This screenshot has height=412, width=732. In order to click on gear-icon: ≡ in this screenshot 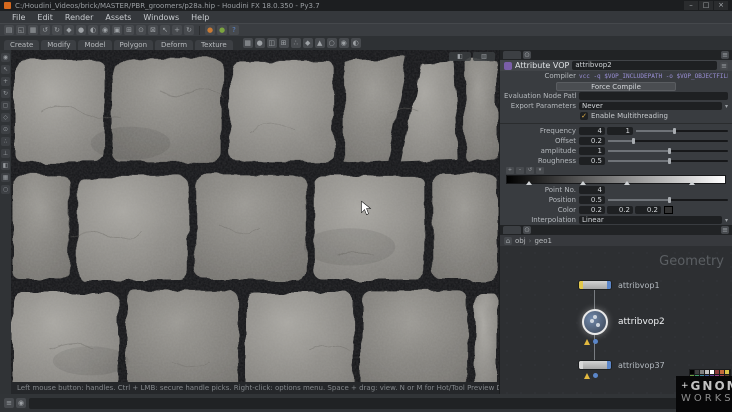, I will do `click(724, 65)`.